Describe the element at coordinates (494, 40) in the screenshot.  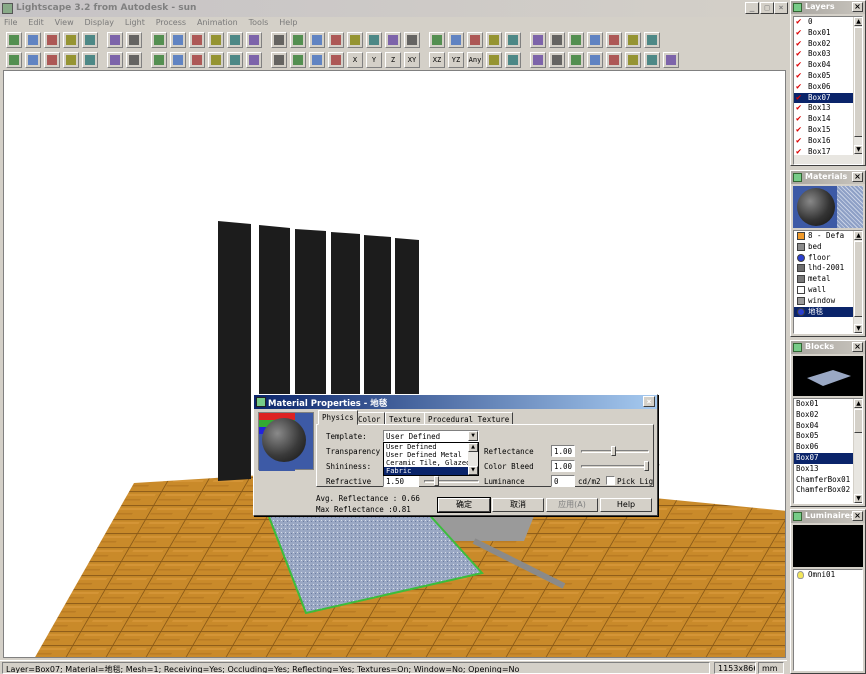
I see `blocks-icon` at that location.